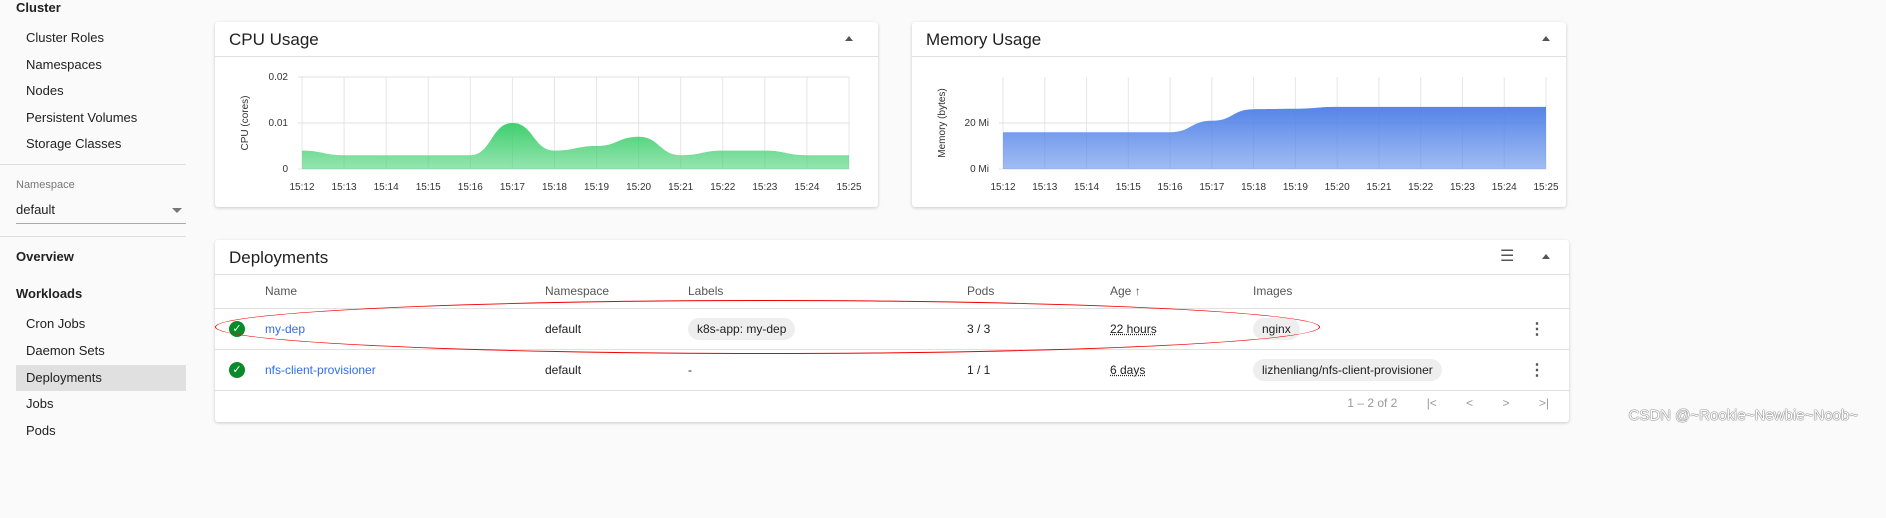 The width and height of the screenshot is (1886, 518). I want to click on filter-icon: ☰, so click(1507, 256).